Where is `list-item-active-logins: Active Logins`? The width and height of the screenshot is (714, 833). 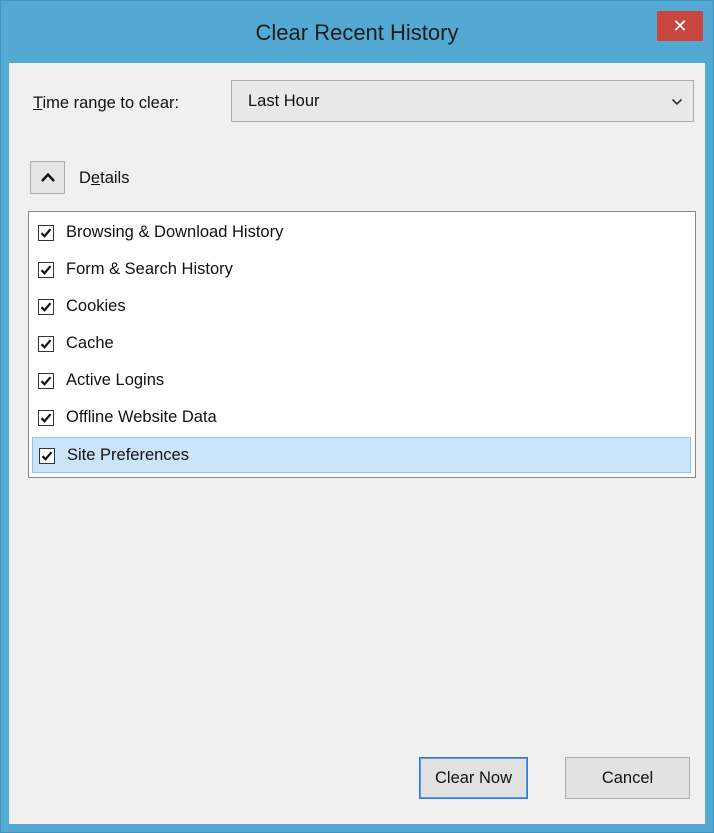 list-item-active-logins: Active Logins is located at coordinates (361, 381).